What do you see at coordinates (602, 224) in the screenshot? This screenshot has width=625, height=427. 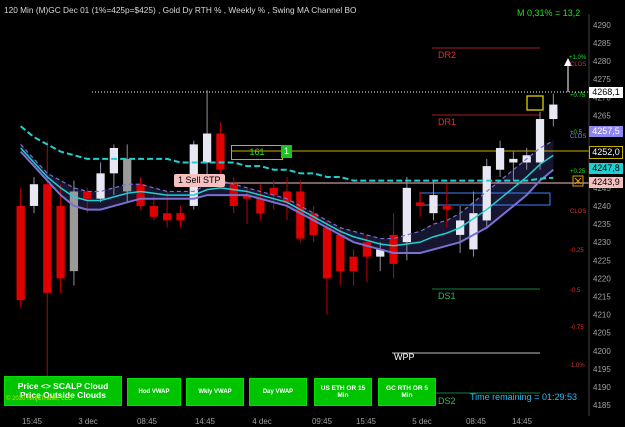 I see `y-tick-label: 4235` at bounding box center [602, 224].